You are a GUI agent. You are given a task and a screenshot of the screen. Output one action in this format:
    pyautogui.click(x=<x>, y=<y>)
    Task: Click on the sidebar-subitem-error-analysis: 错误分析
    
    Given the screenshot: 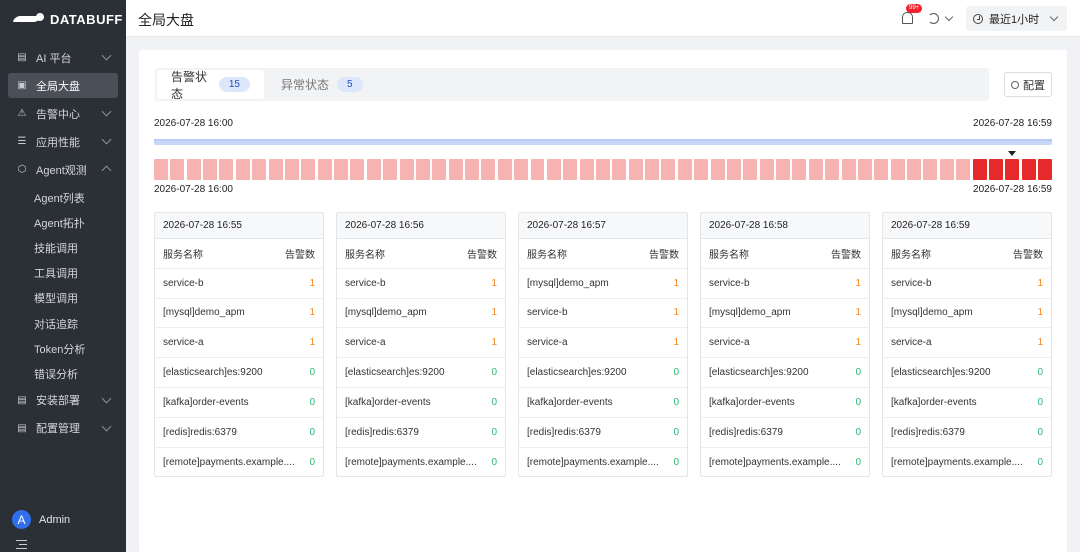 What is the action you would take?
    pyautogui.click(x=63, y=373)
    